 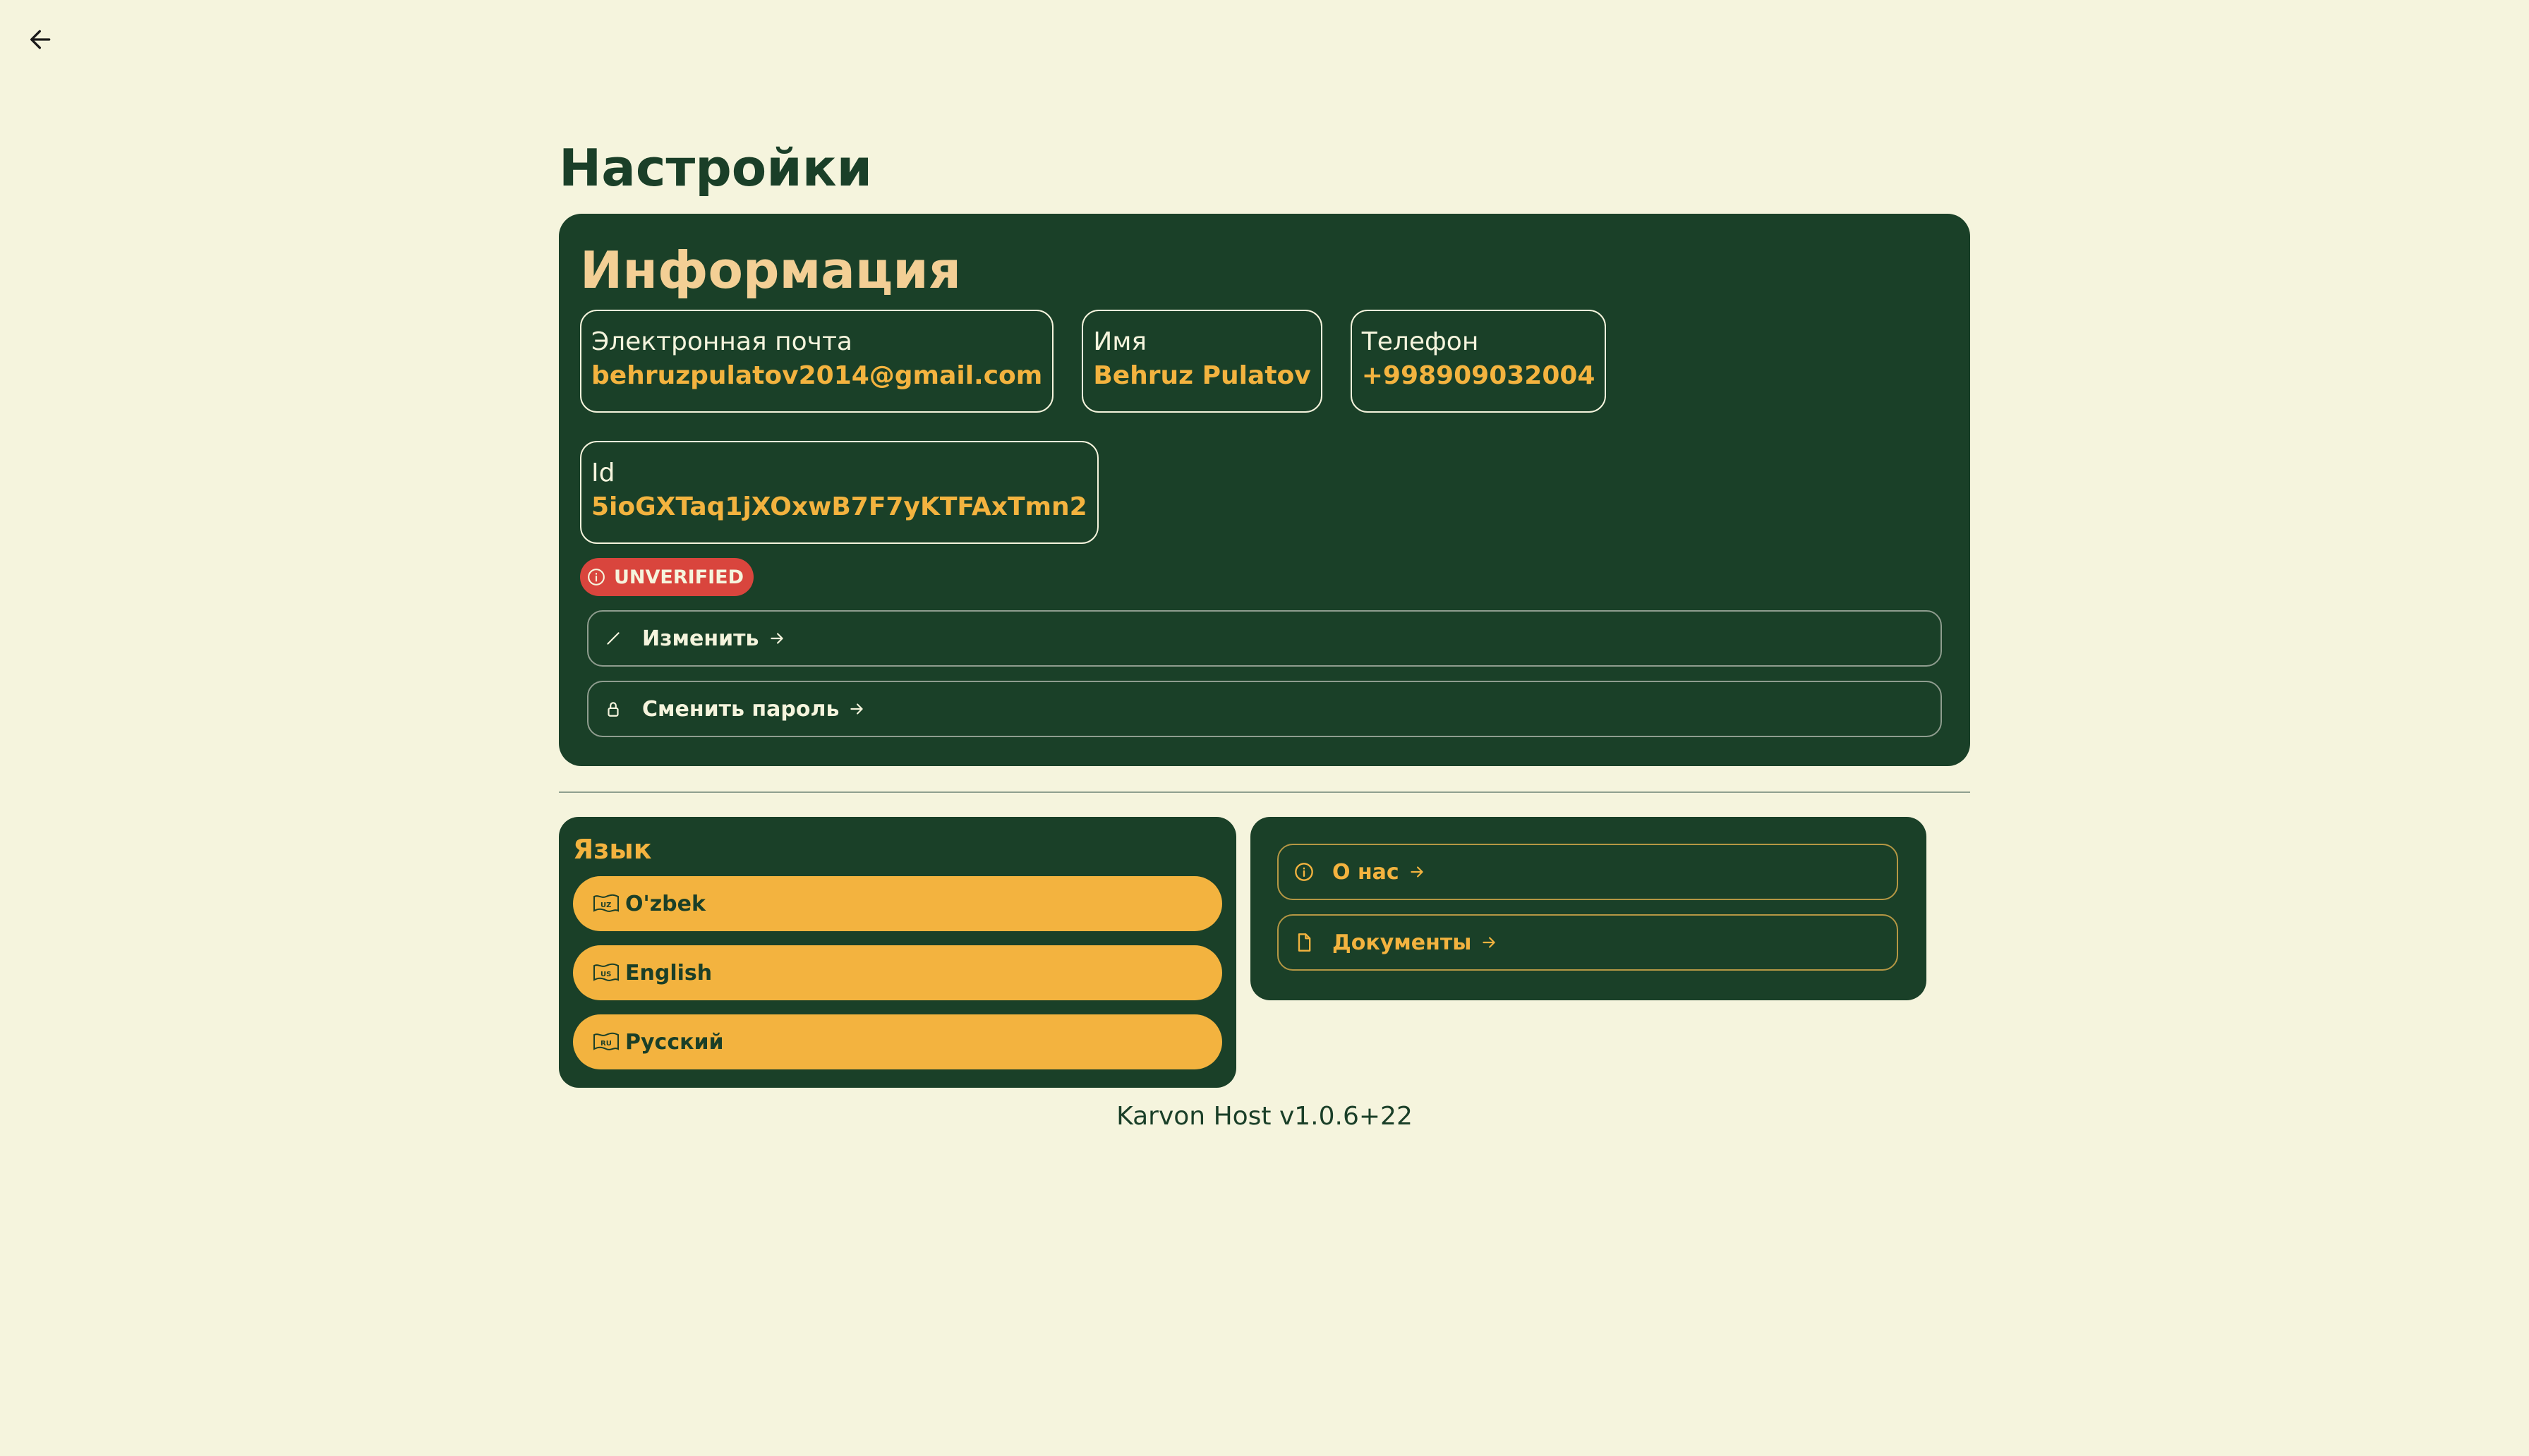 I want to click on language-card: Язык UZ O'zbek US English RU Русский, so click(x=897, y=953).